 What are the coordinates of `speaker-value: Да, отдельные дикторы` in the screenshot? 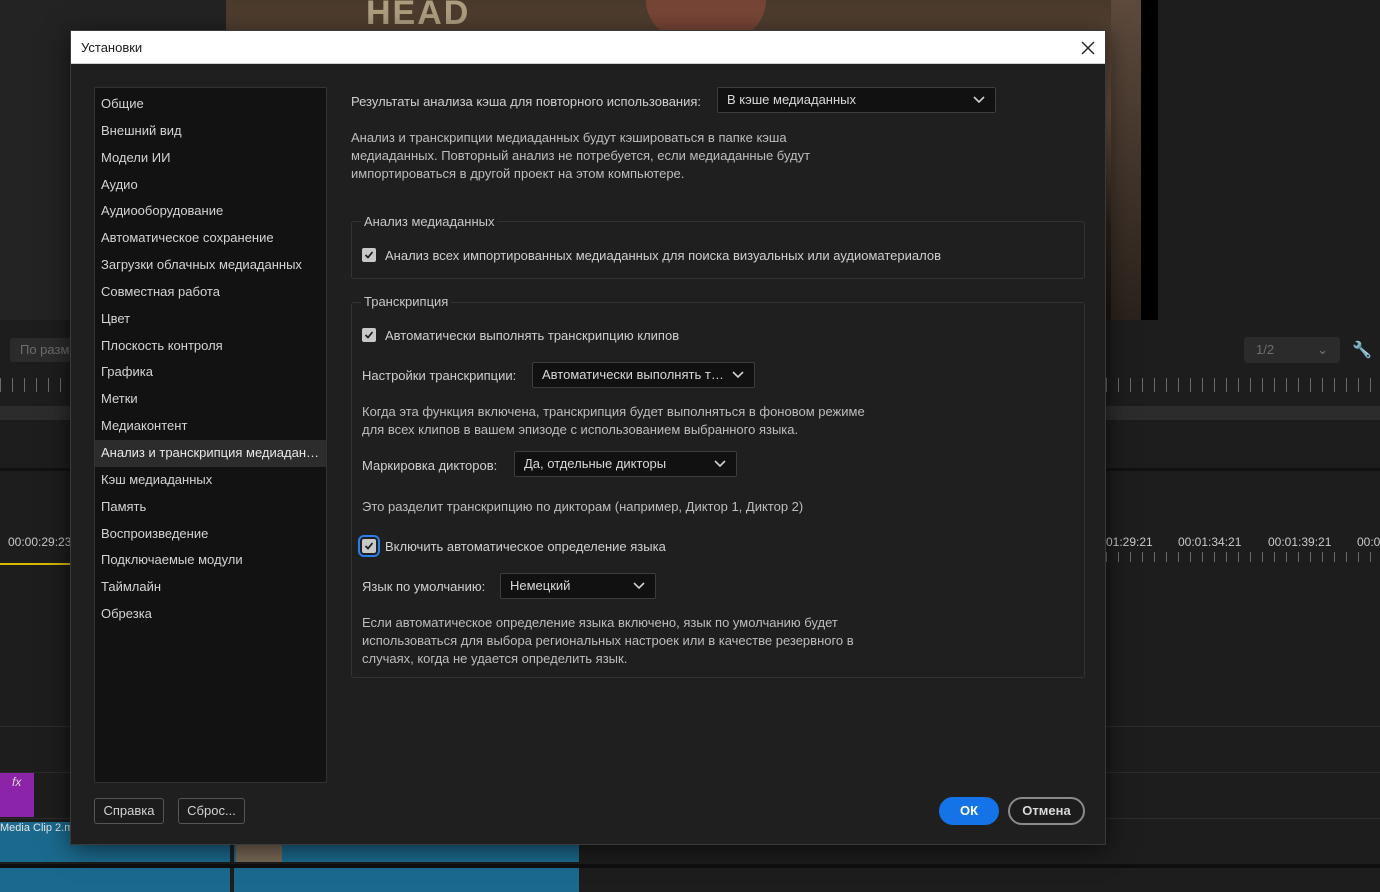 It's located at (595, 463).